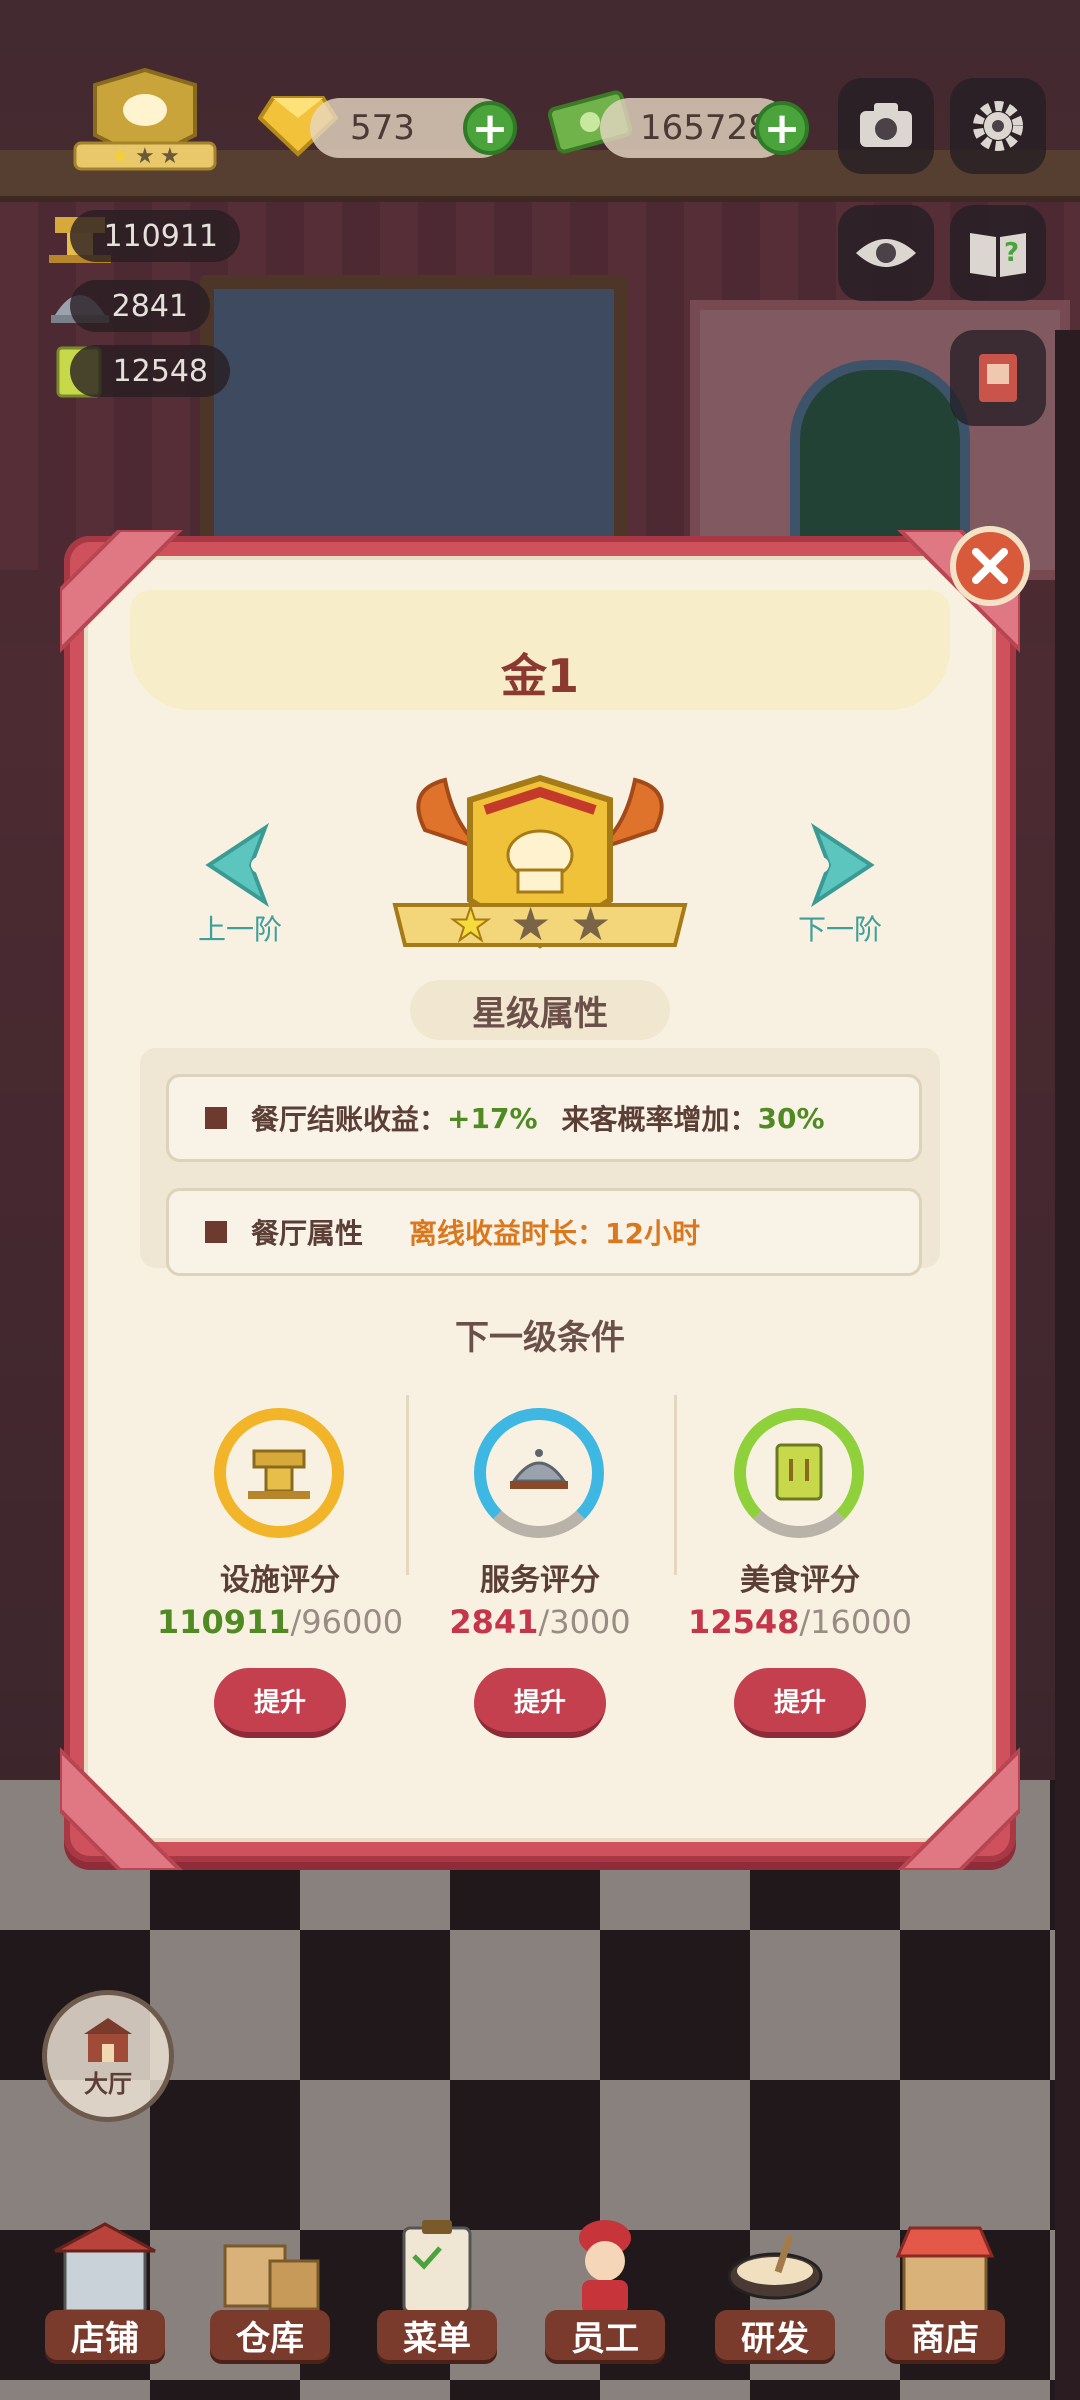 The height and width of the screenshot is (2400, 1080). I want to click on food-target: /16000, so click(855, 1622).